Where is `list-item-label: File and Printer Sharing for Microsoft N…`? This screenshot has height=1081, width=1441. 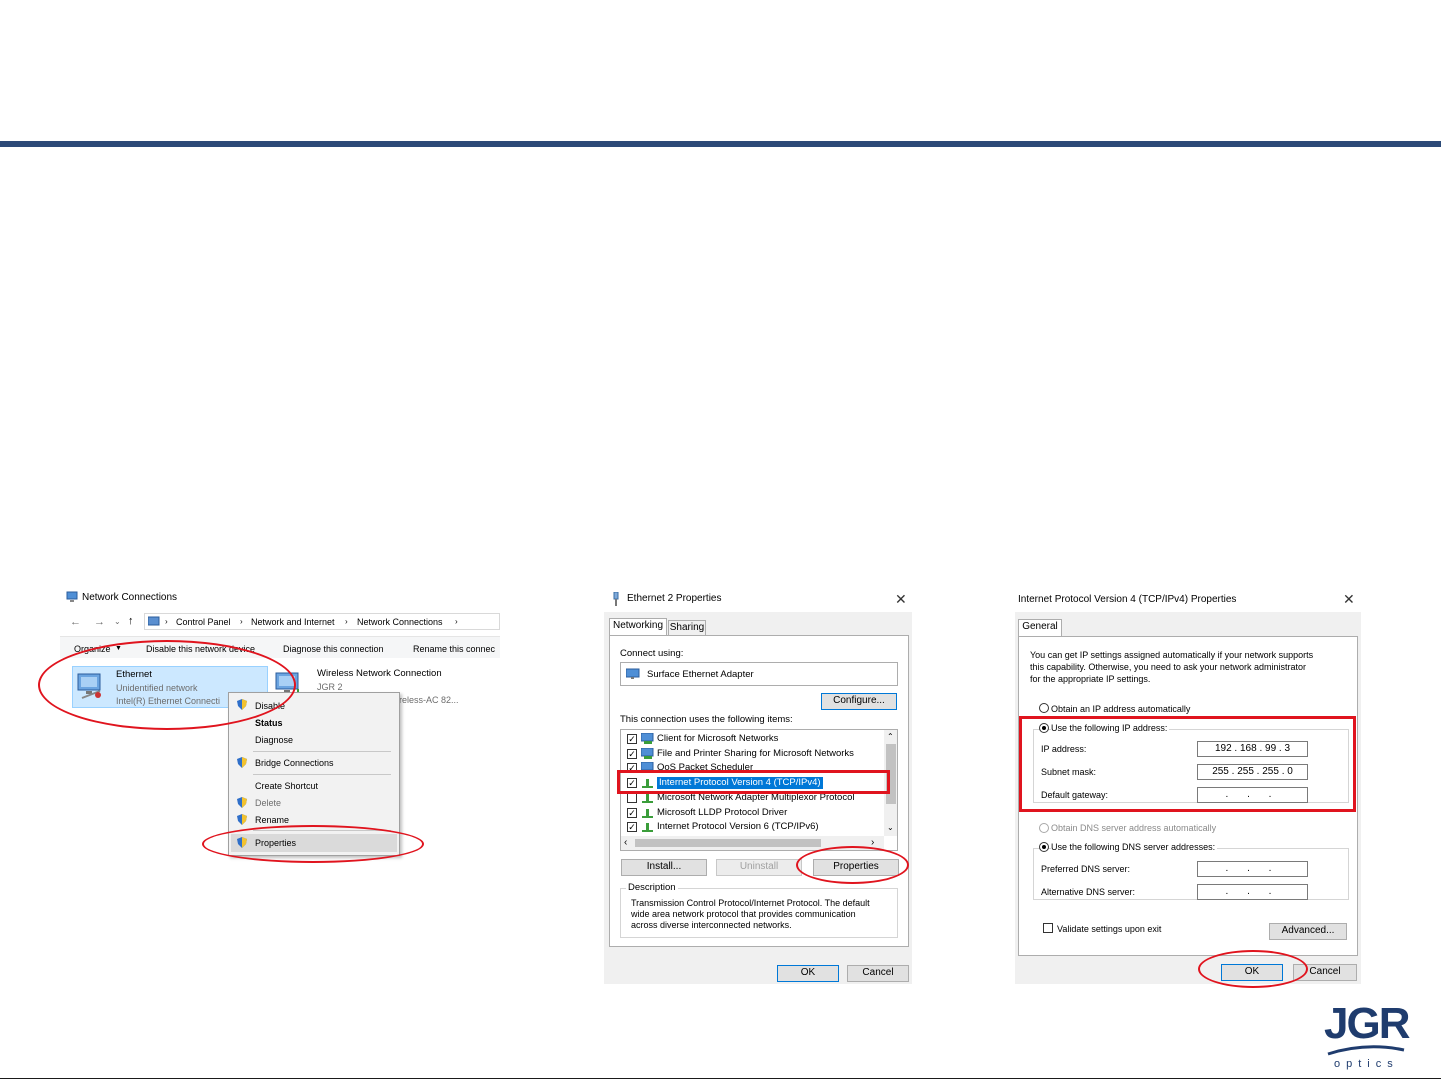
list-item-label: File and Printer Sharing for Microsoft N… is located at coordinates (755, 753).